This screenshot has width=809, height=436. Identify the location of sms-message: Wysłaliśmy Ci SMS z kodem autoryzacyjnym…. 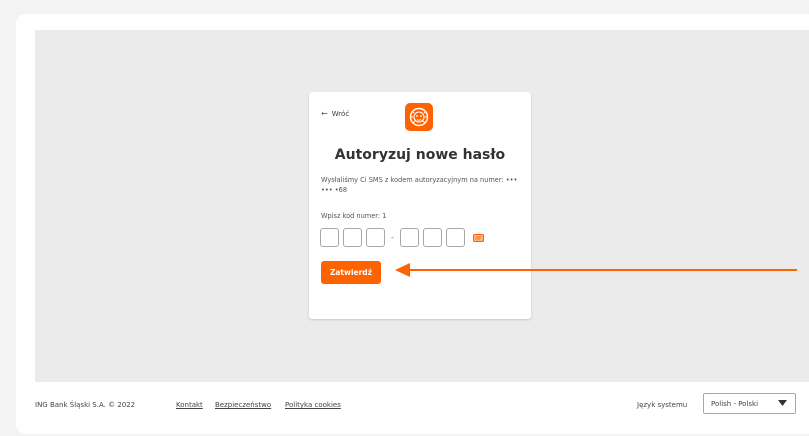
(419, 185).